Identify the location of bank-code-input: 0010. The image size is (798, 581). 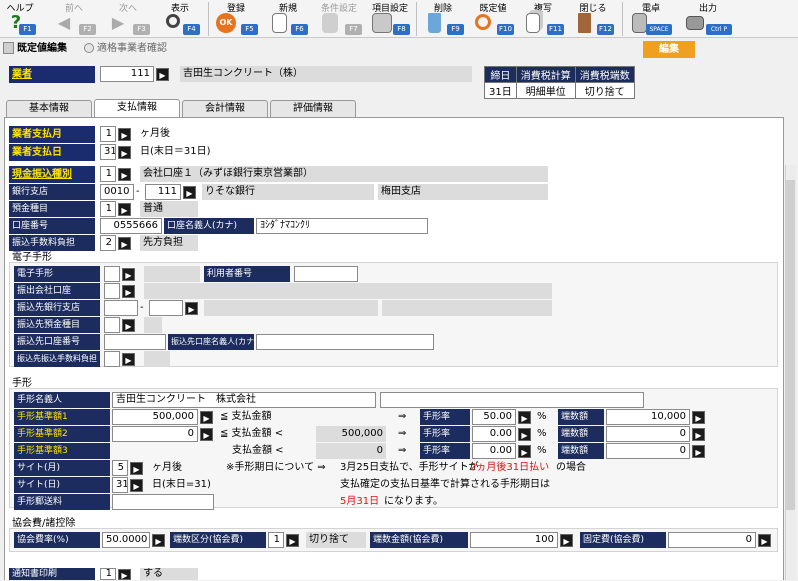
(117, 192).